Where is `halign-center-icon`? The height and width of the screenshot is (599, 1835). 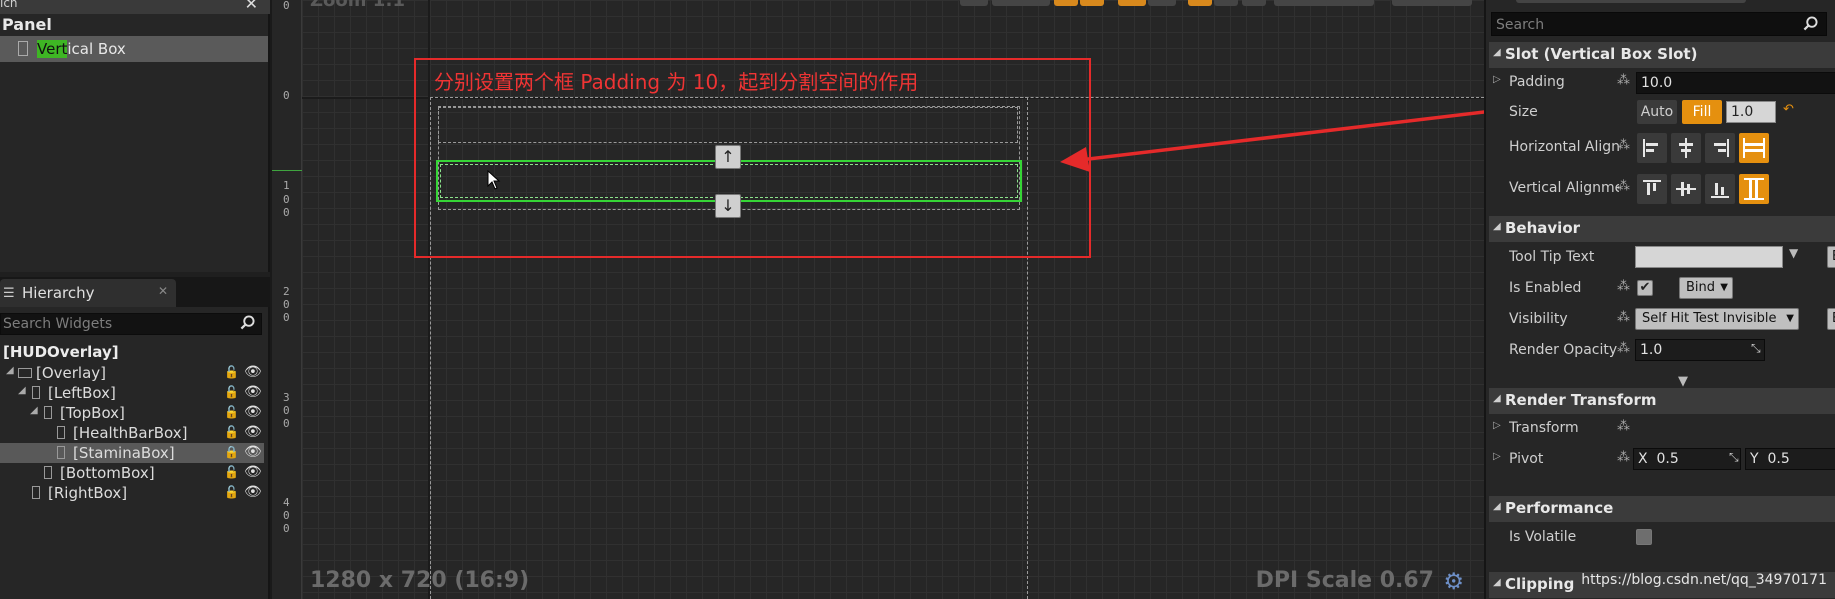
halign-center-icon is located at coordinates (1686, 148).